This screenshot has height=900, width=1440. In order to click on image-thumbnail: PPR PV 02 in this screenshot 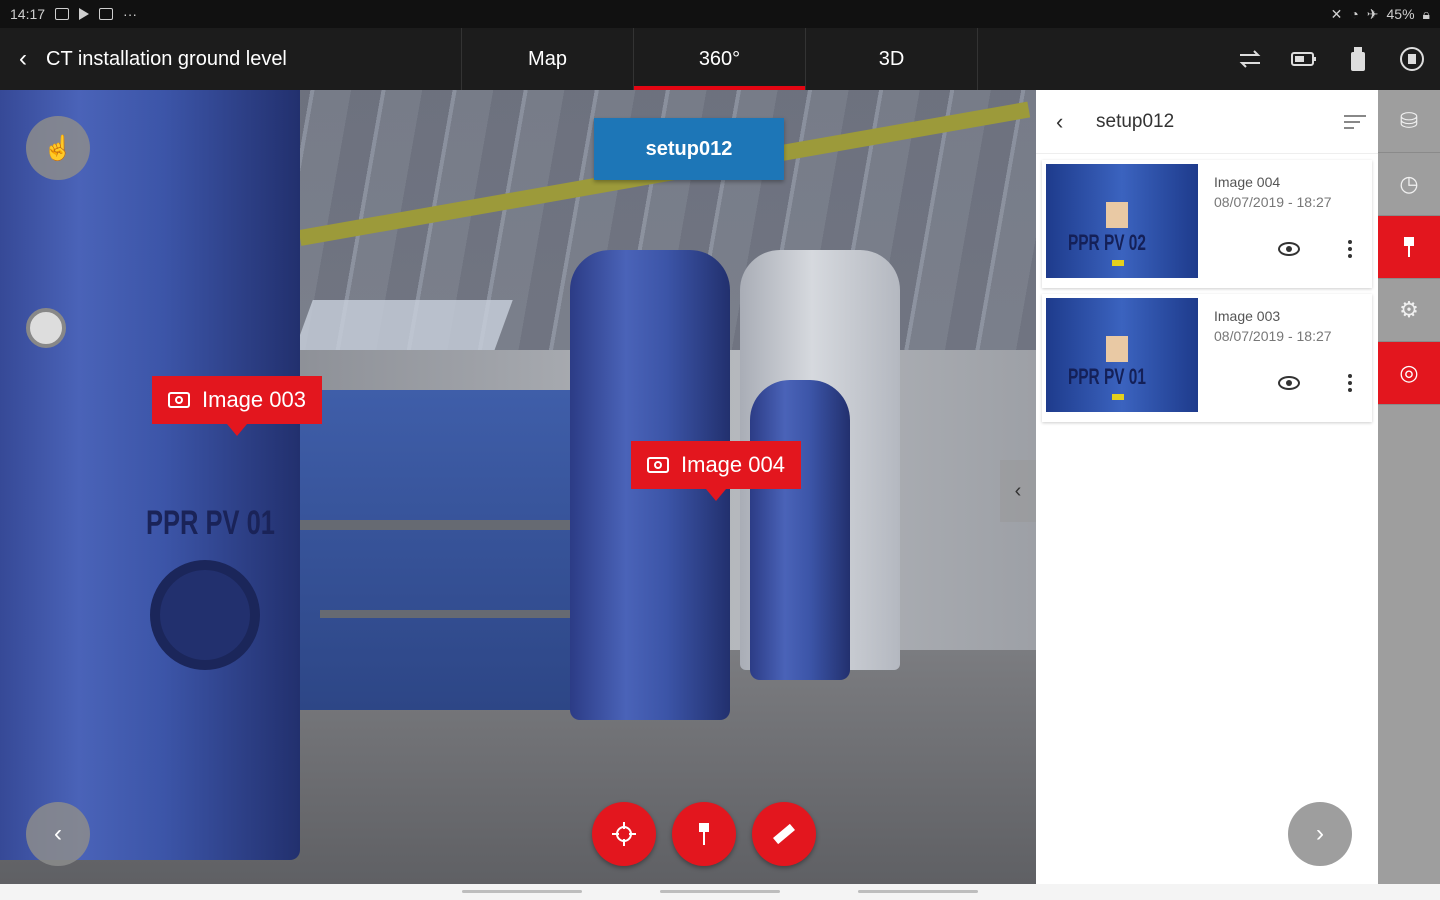, I will do `click(1122, 221)`.